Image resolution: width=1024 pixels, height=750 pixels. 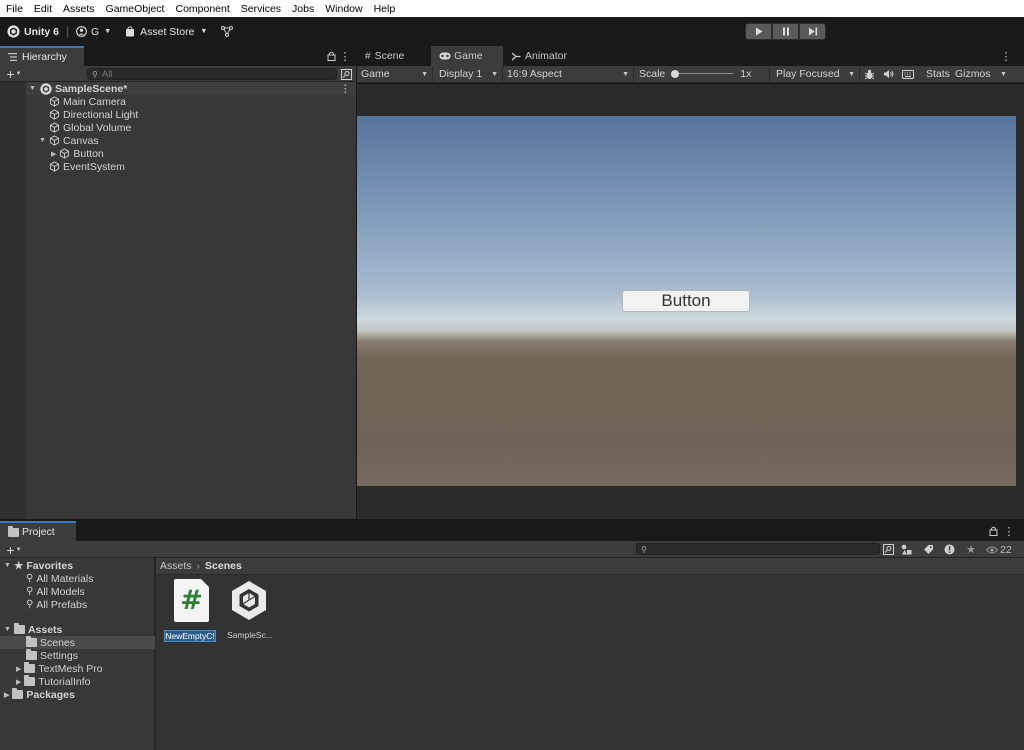 What do you see at coordinates (928, 549) in the screenshot?
I see `filter-by-label-icon` at bounding box center [928, 549].